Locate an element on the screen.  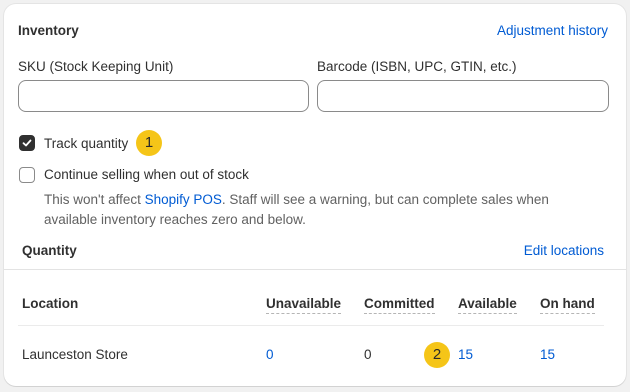
continue-selling-label: Continue selling when out of stock is located at coordinates (146, 174).